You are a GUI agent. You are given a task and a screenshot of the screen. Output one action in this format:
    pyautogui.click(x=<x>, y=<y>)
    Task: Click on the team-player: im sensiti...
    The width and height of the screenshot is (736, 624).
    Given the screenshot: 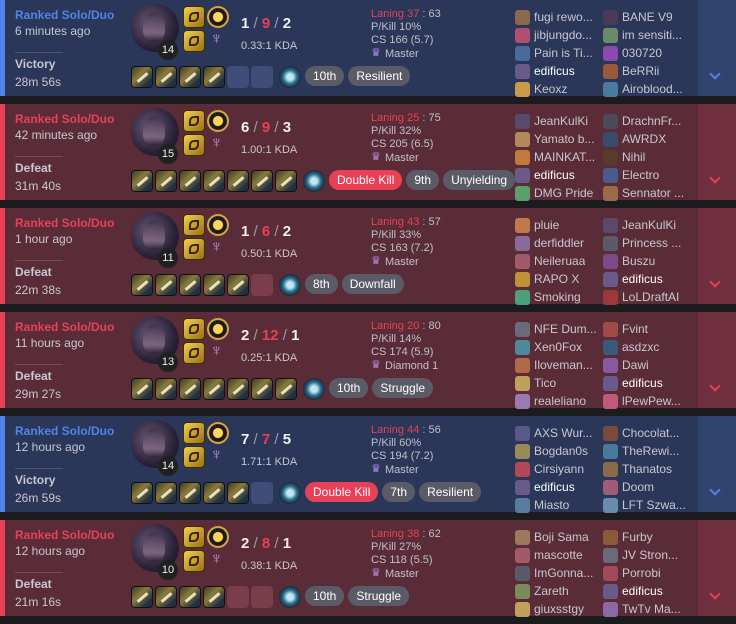 What is the action you would take?
    pyautogui.click(x=645, y=35)
    